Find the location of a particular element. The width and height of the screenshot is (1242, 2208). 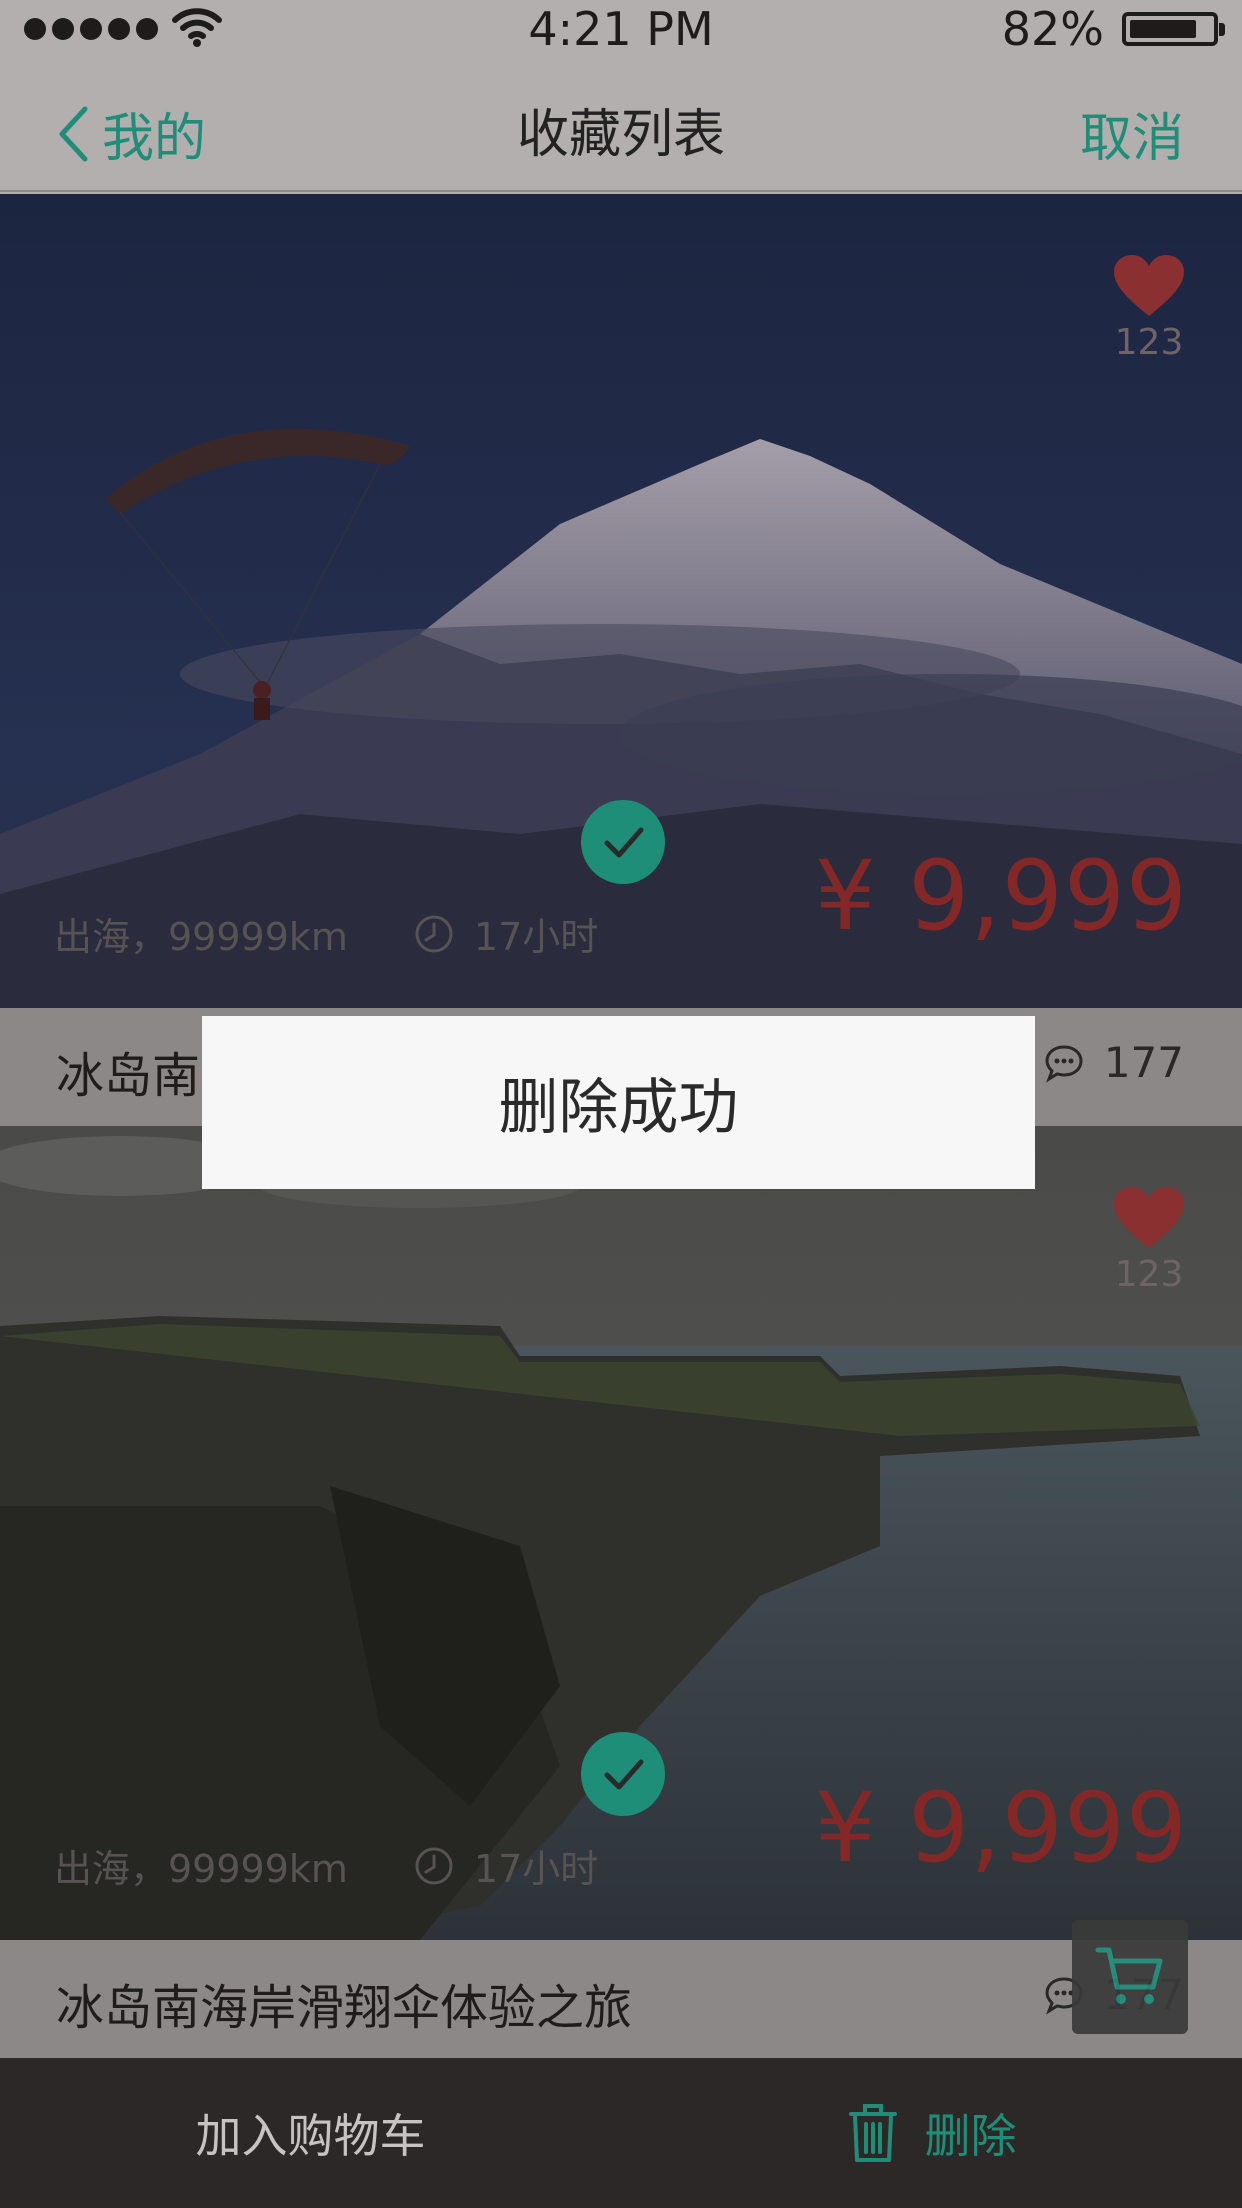

battery-percent: 82% is located at coordinates (1052, 29).